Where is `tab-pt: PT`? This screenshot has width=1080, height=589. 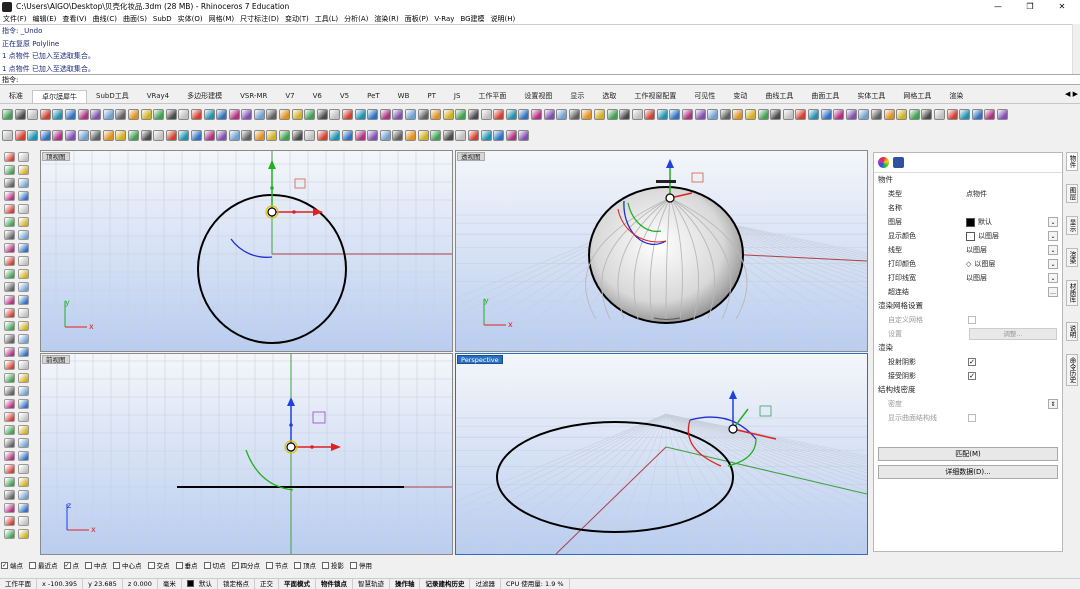
tab-pt: PT is located at coordinates (431, 96).